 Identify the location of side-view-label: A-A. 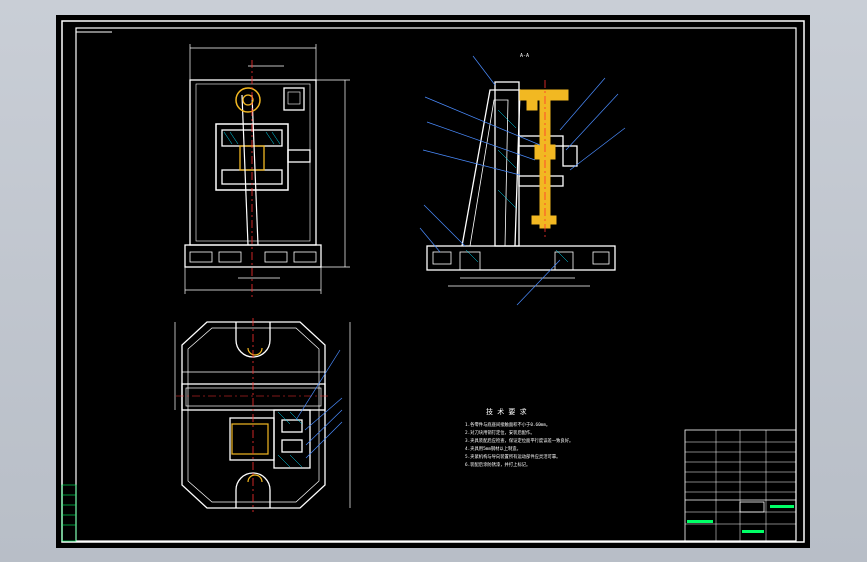
(524, 56).